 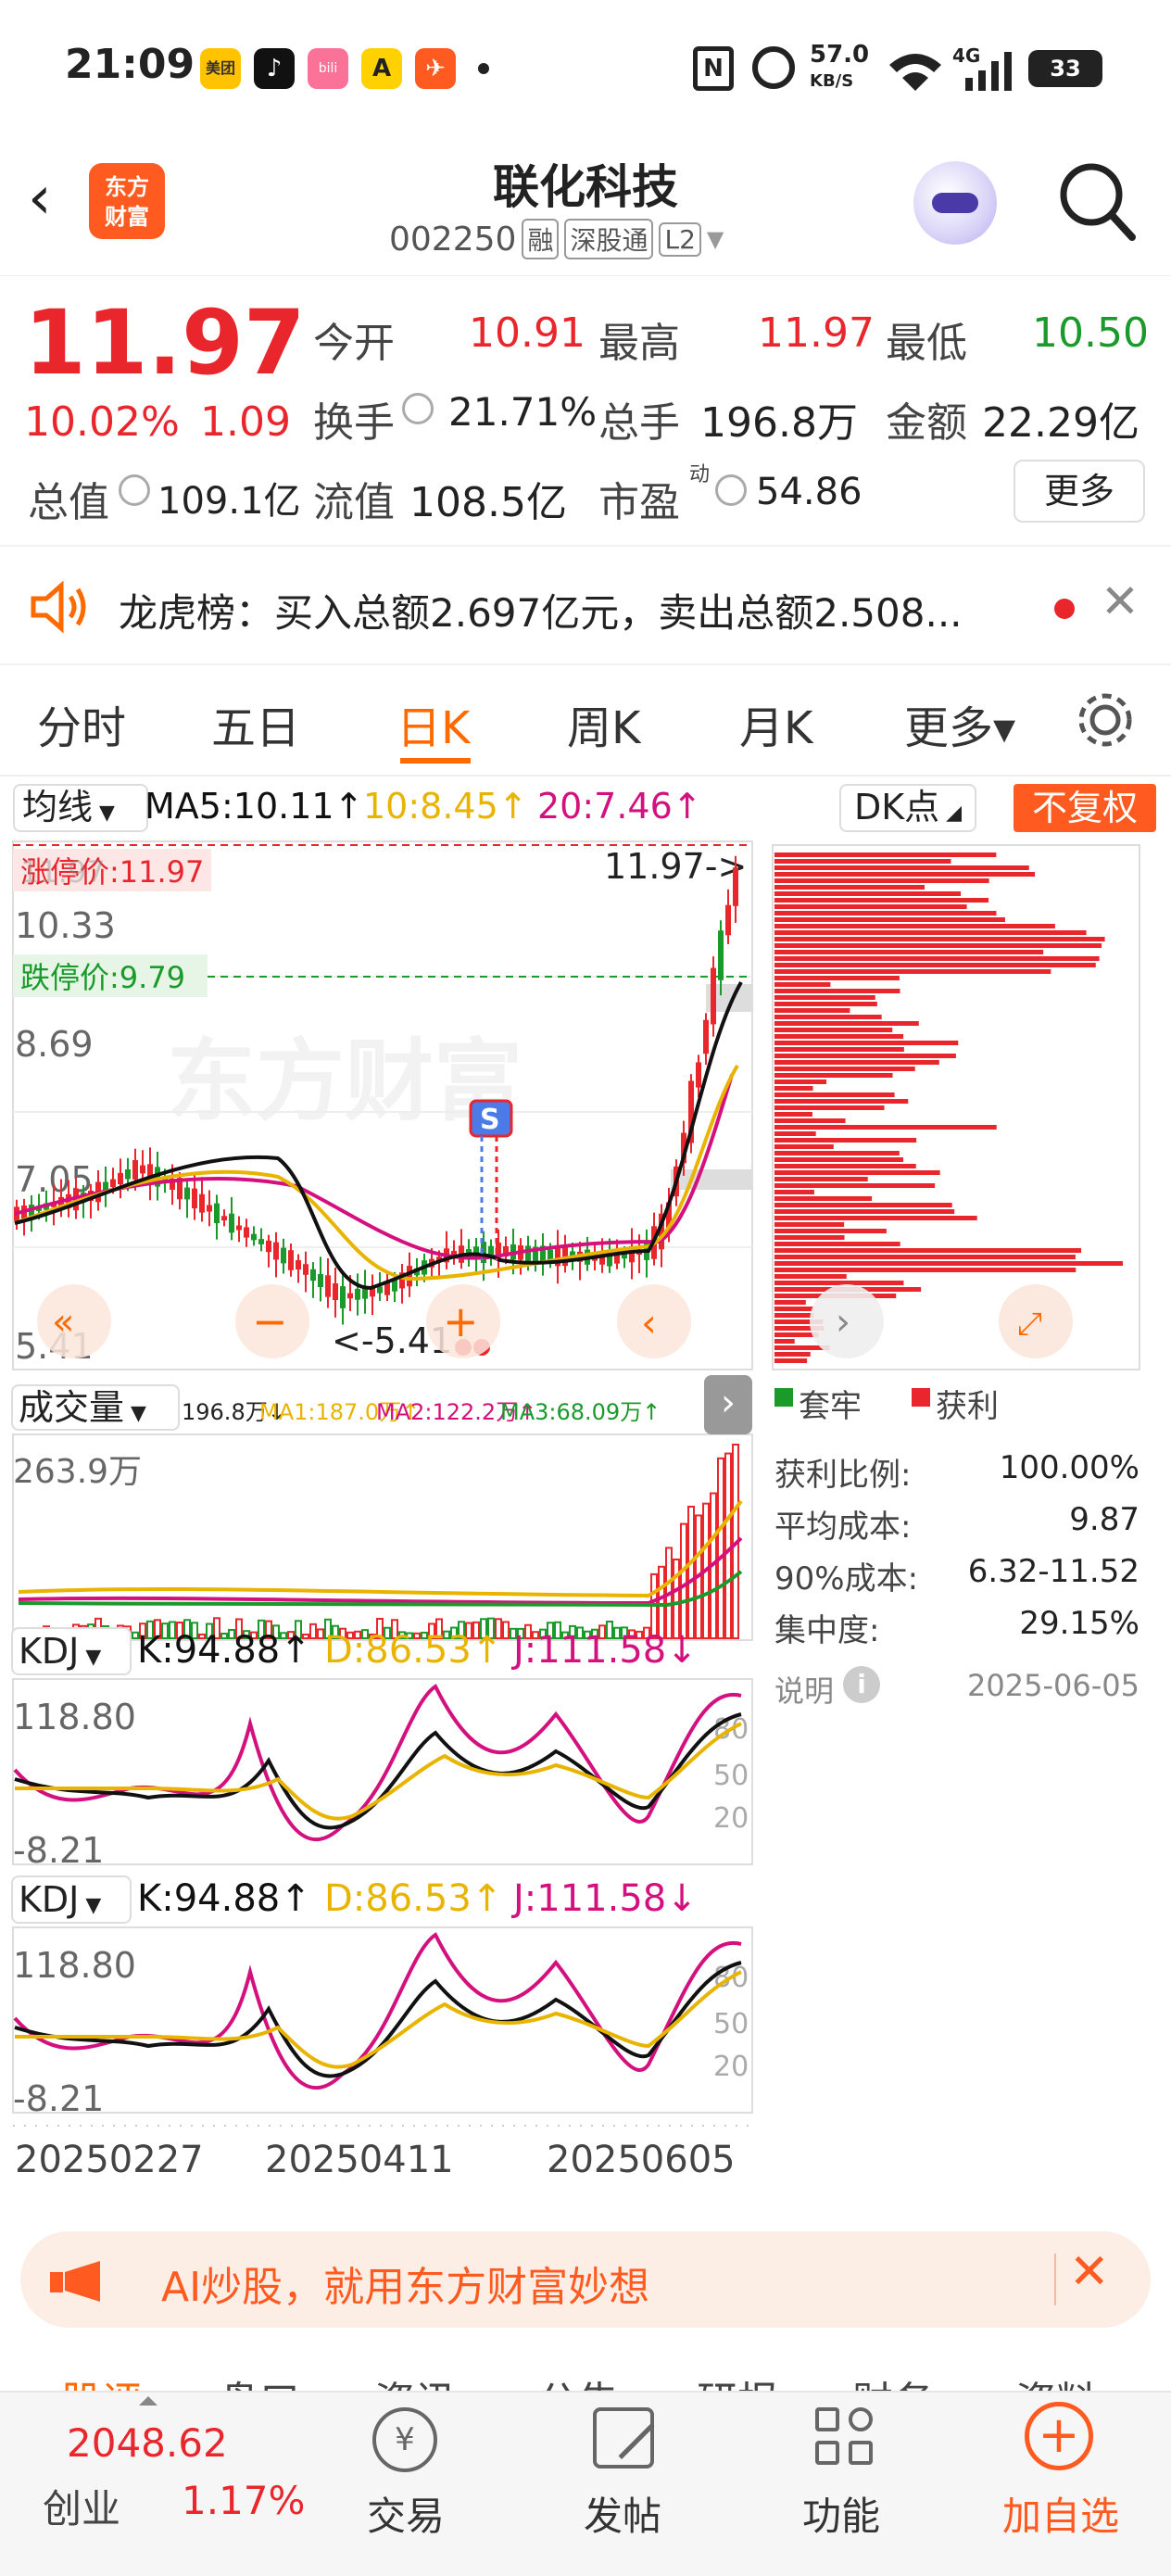 I want to click on watermark: 东方财富, so click(x=345, y=1081).